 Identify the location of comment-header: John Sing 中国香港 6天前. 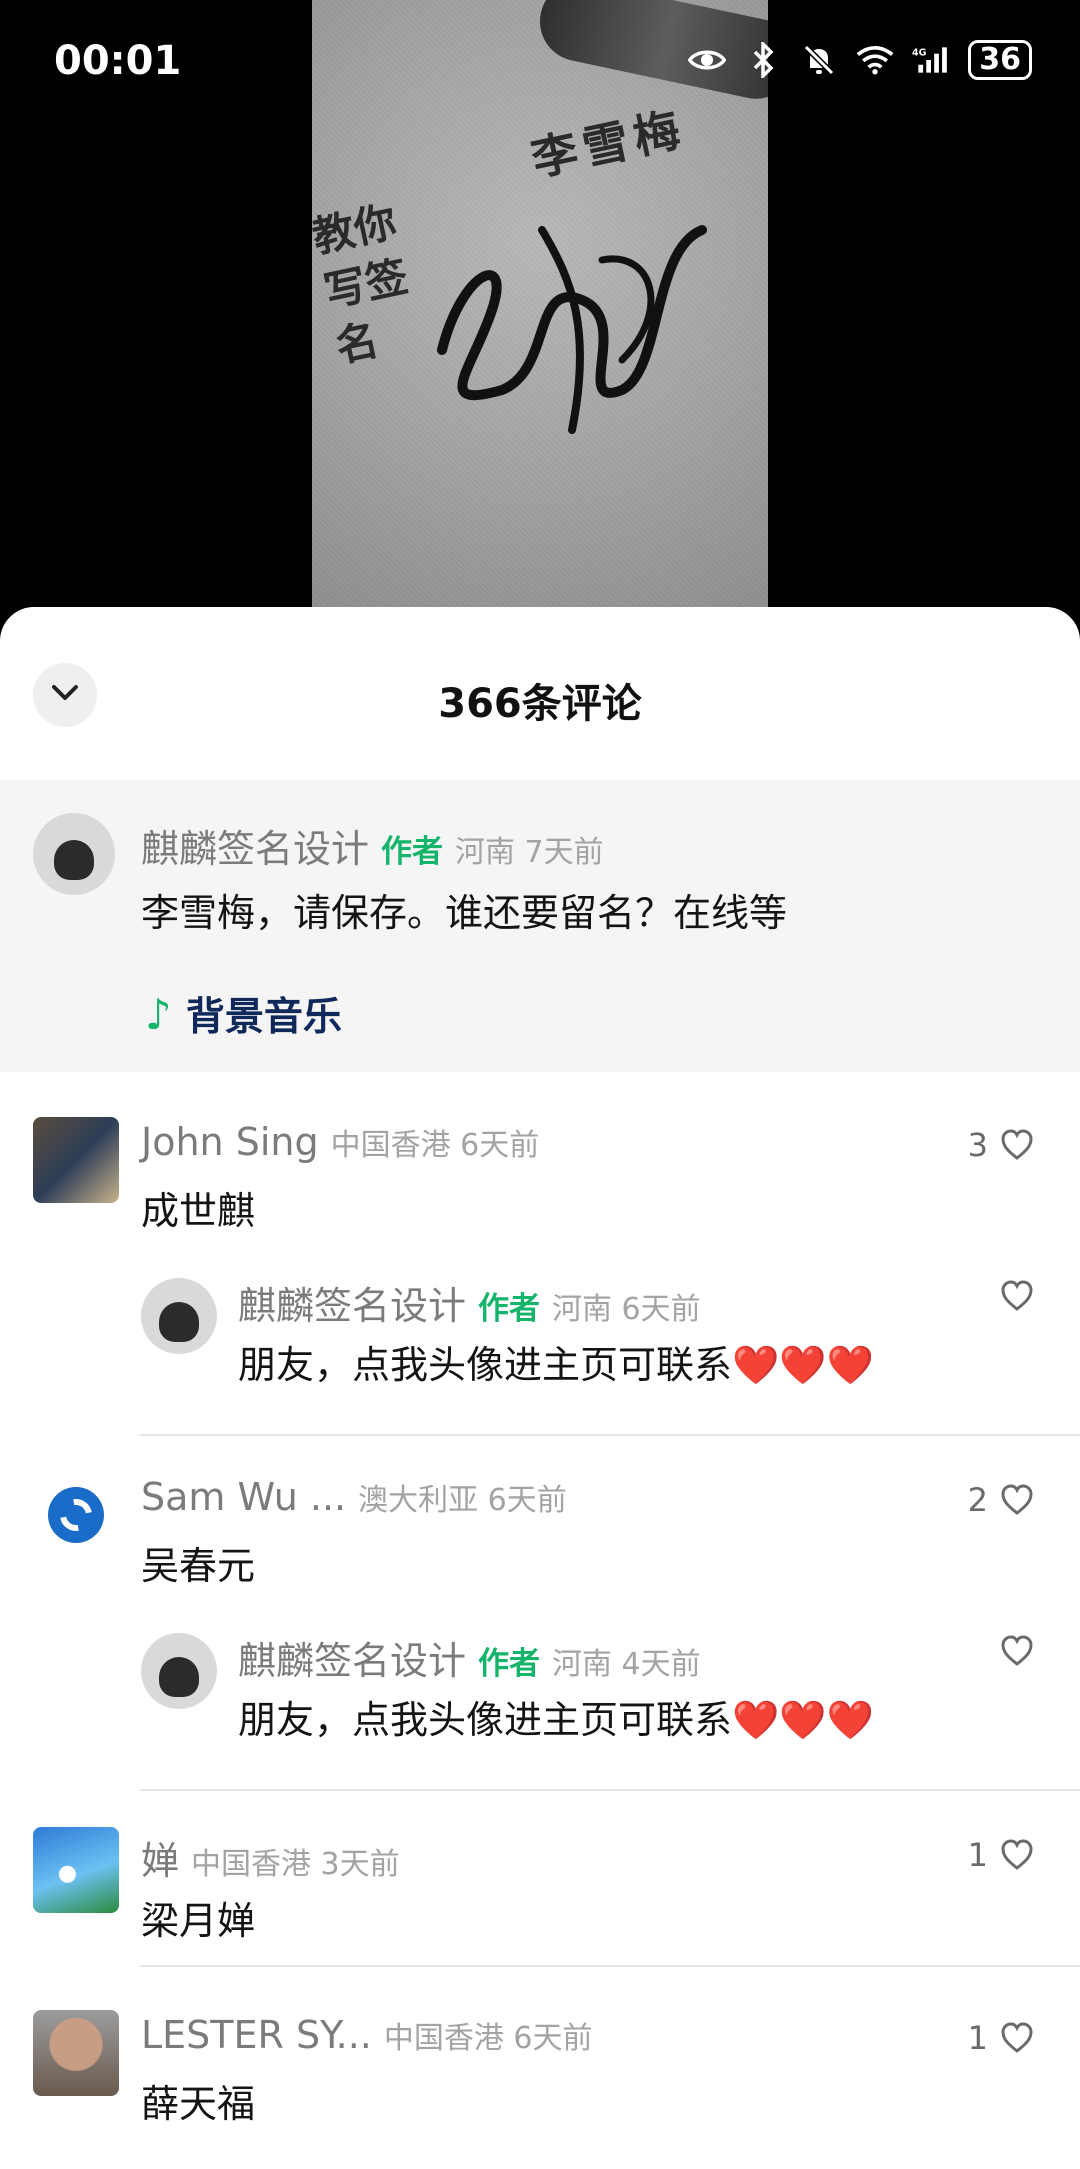
(340, 1142).